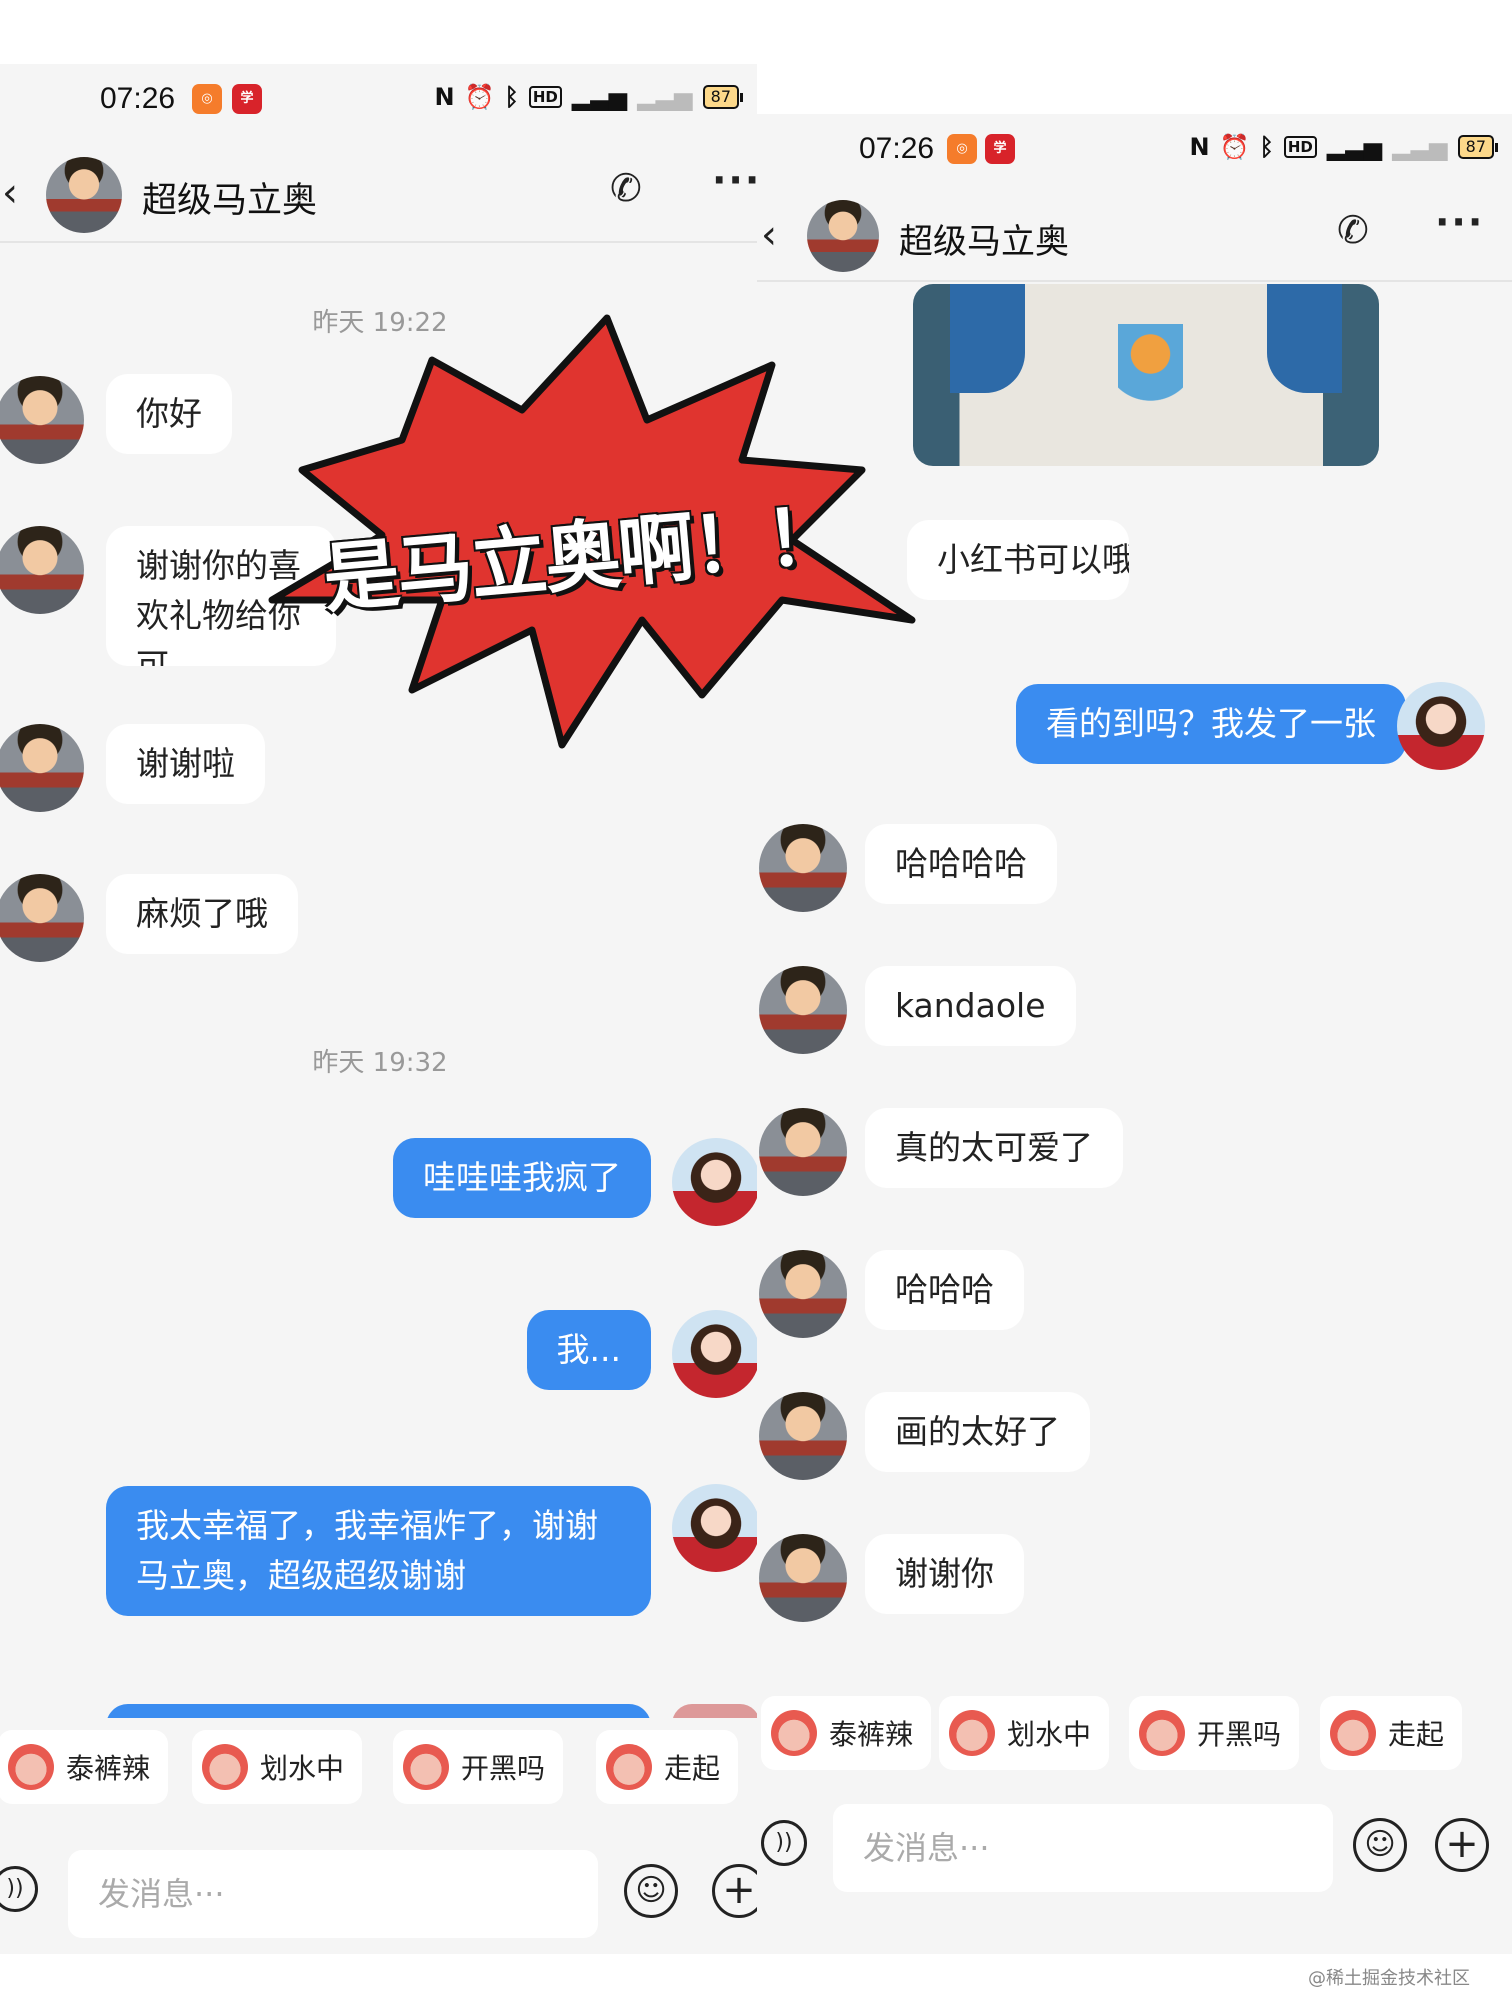 This screenshot has height=2016, width=1512. I want to click on message-bubble: 真的太可爱了, so click(994, 1148).